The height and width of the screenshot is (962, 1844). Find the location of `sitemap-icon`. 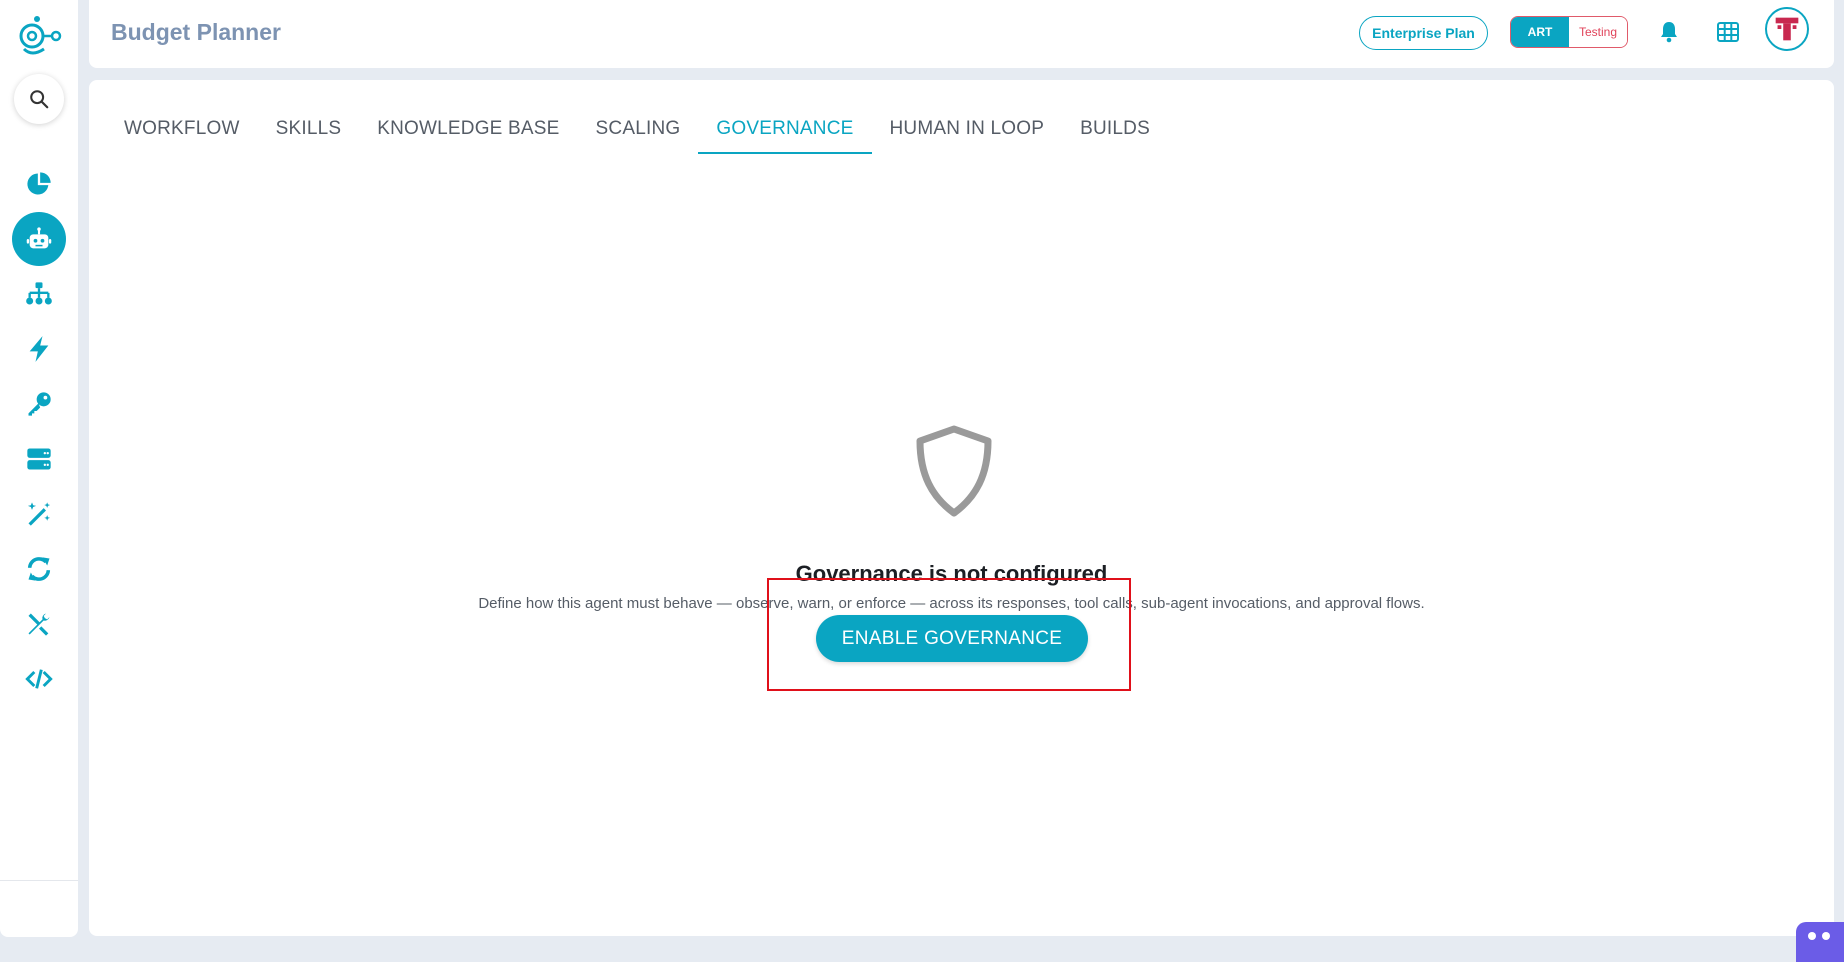

sitemap-icon is located at coordinates (39, 293).